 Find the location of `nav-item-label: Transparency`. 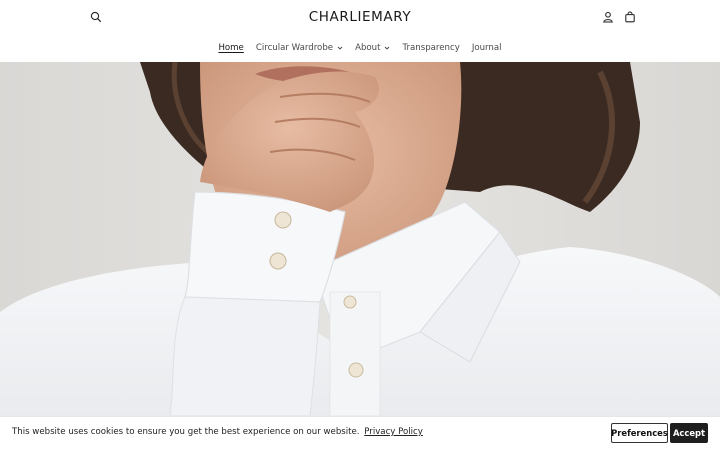

nav-item-label: Transparency is located at coordinates (431, 48).